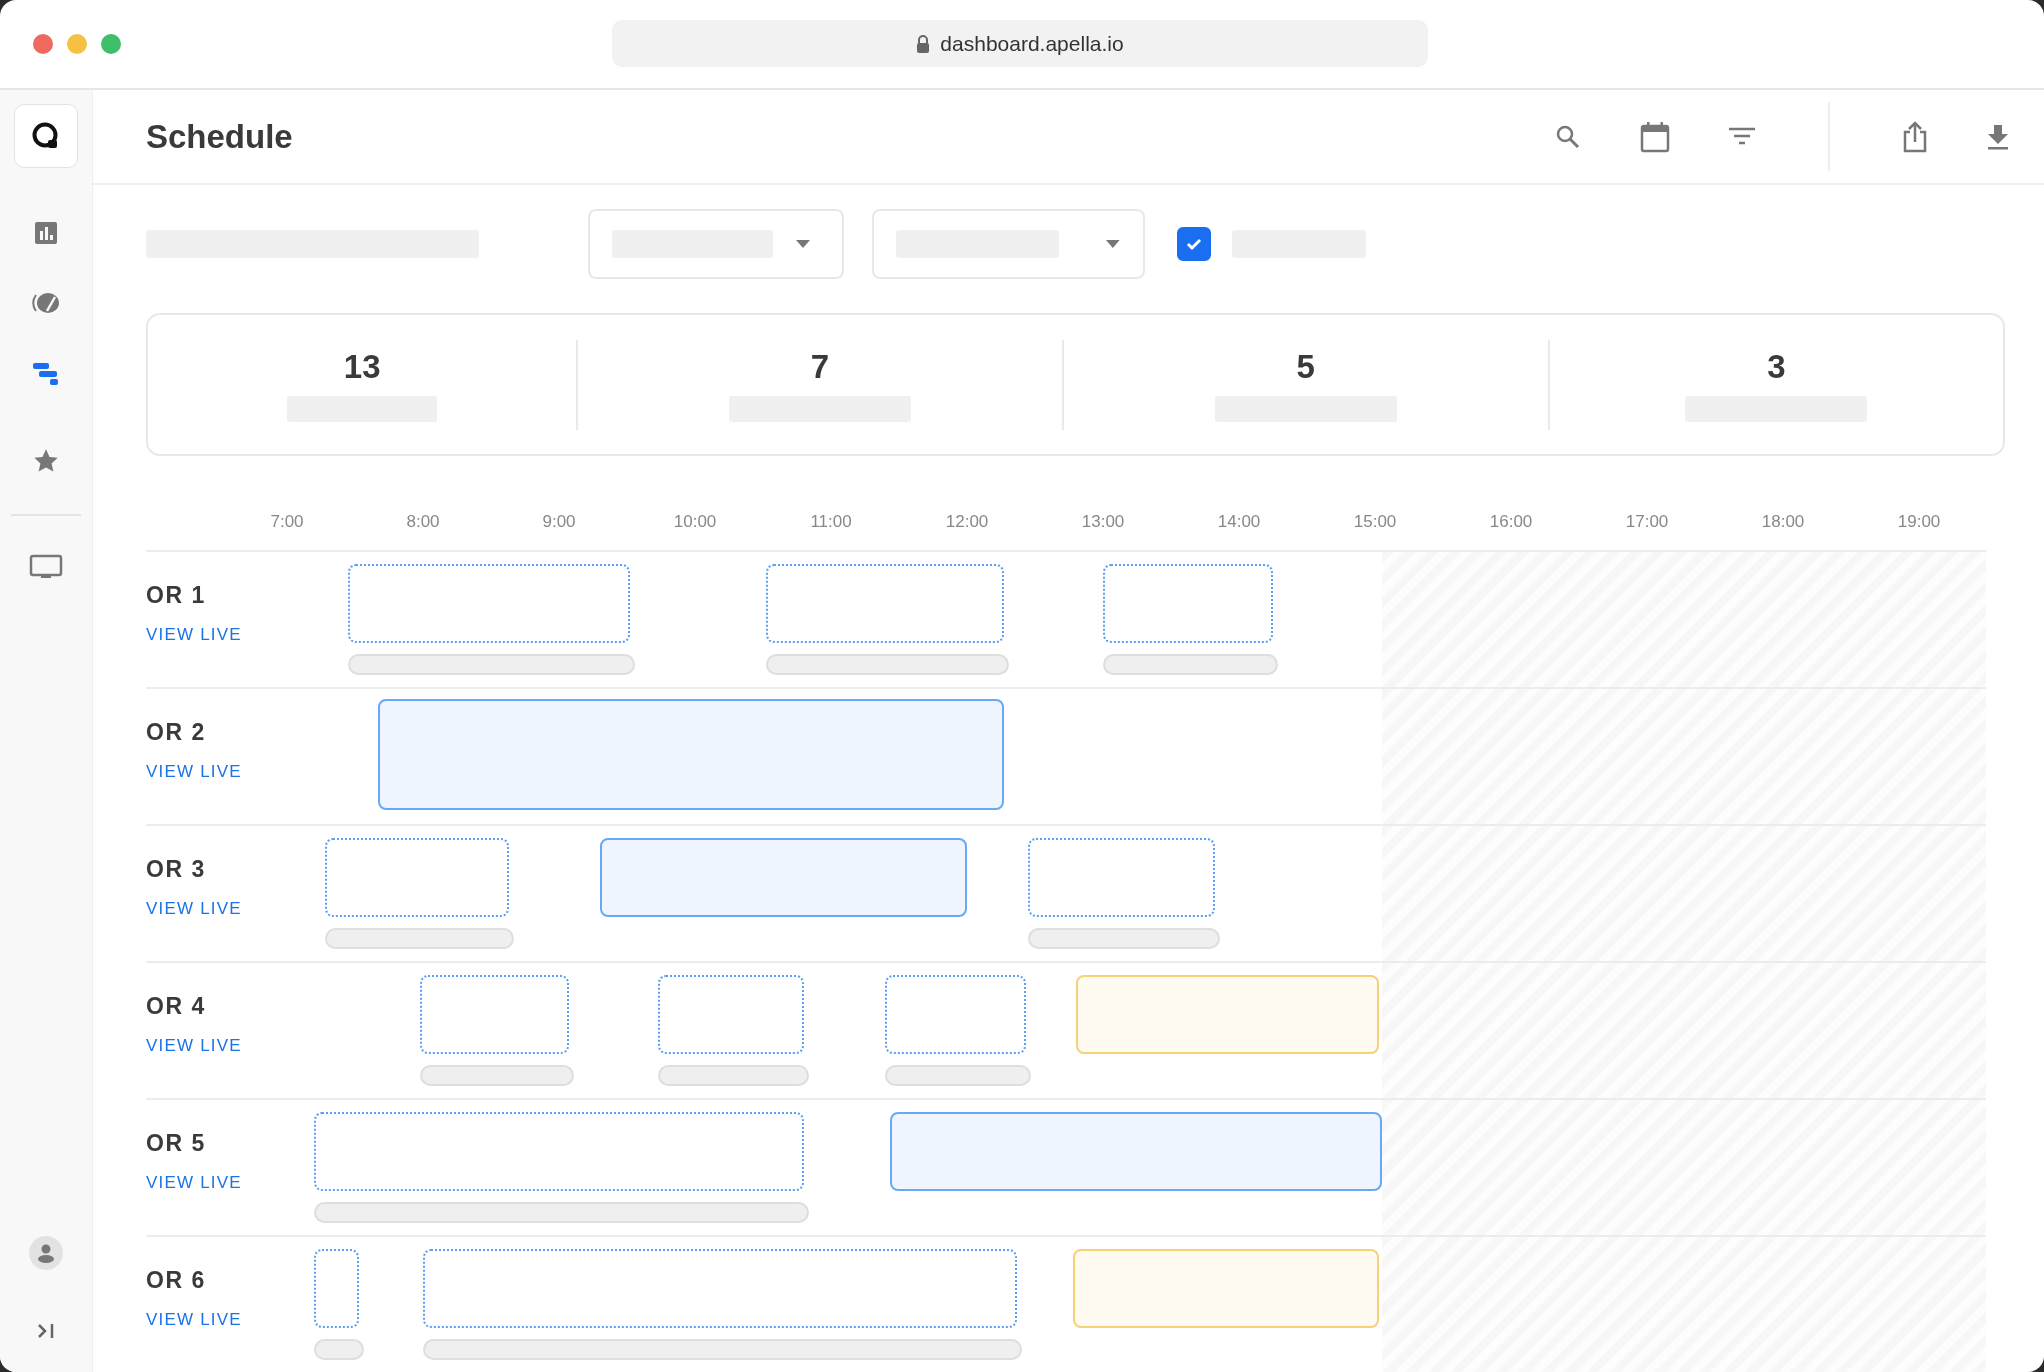 The height and width of the screenshot is (1372, 2044). I want to click on checkbox, so click(1194, 244).